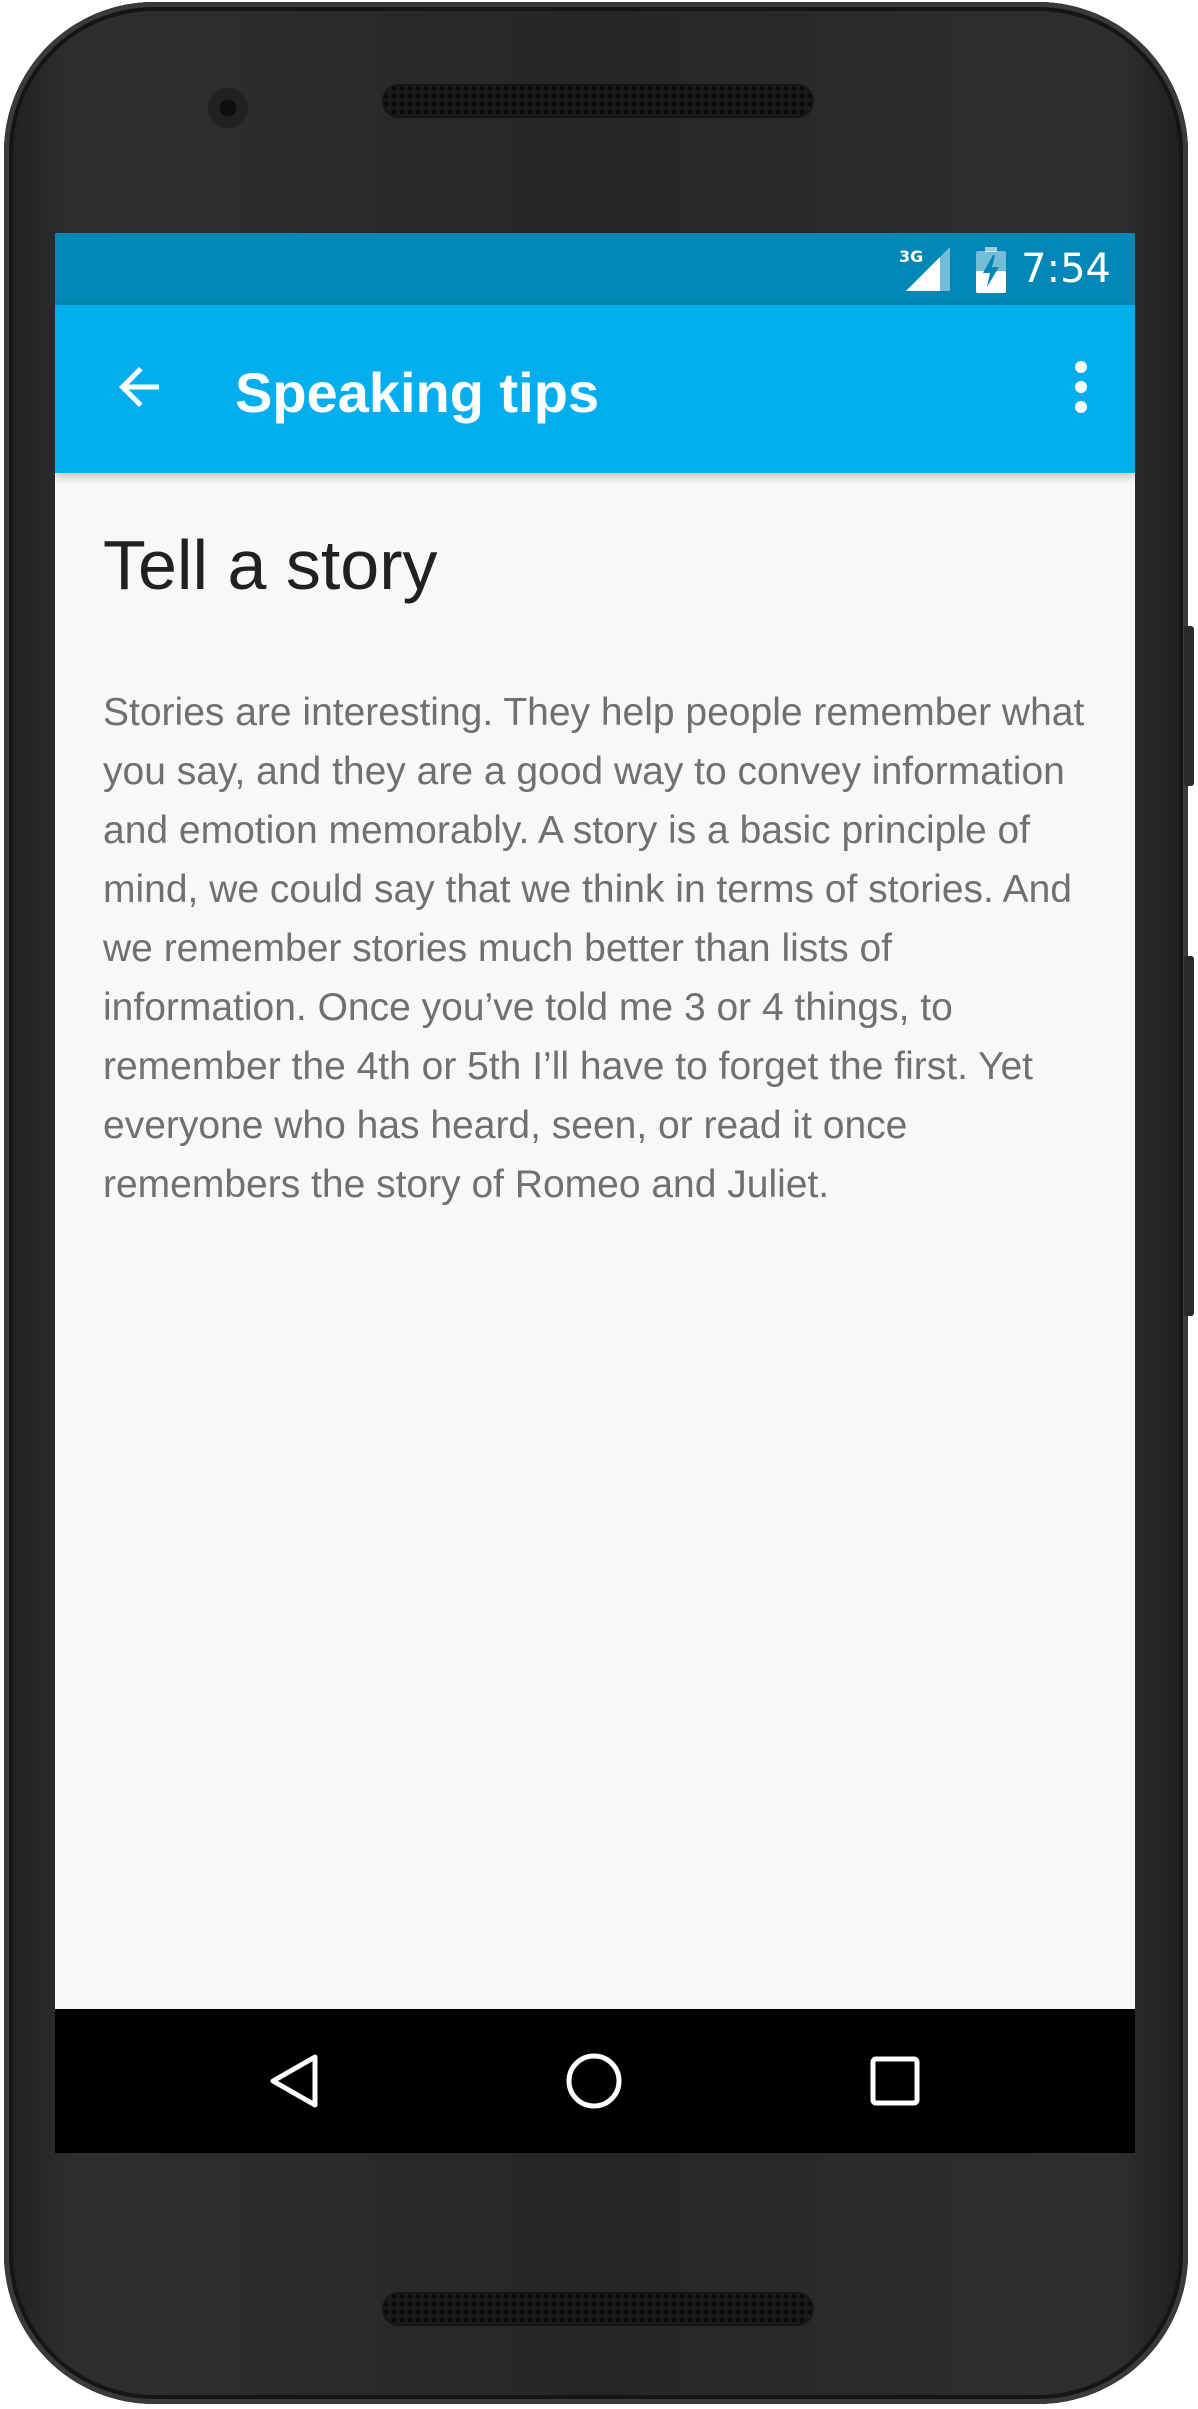 The height and width of the screenshot is (2409, 1198). I want to click on nav-home-circle-icon, so click(594, 2081).